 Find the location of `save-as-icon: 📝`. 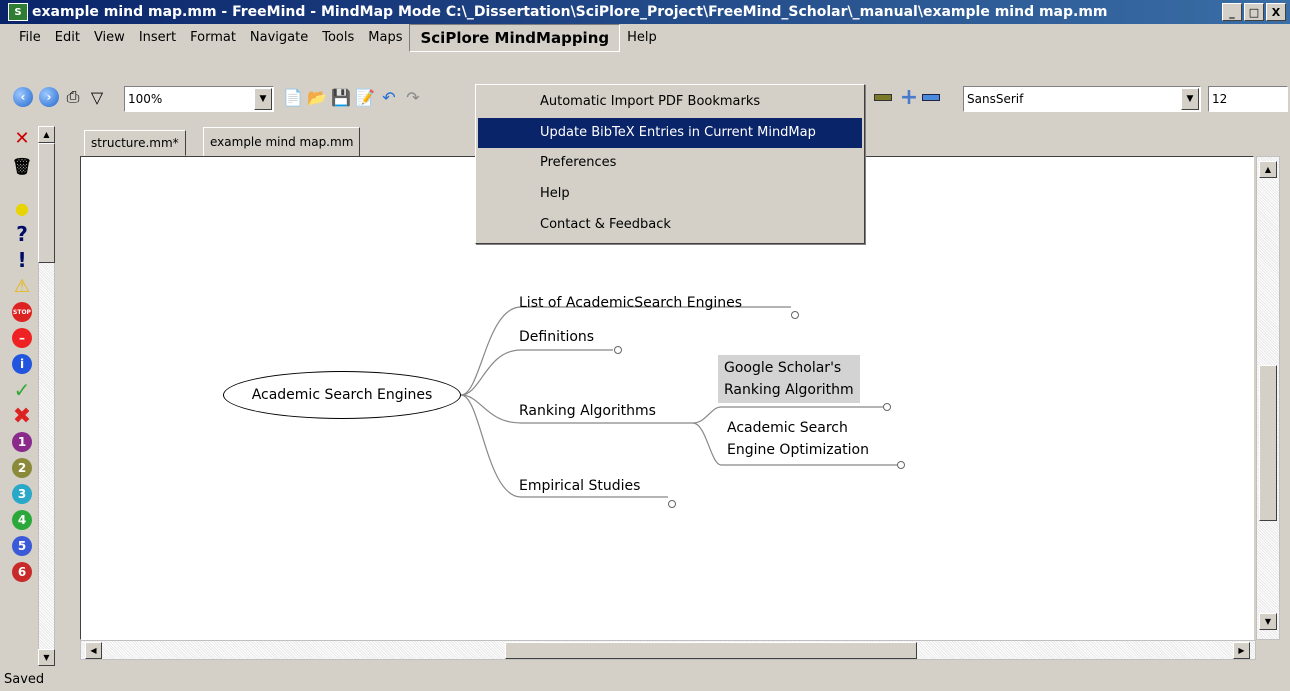

save-as-icon: 📝 is located at coordinates (365, 97).